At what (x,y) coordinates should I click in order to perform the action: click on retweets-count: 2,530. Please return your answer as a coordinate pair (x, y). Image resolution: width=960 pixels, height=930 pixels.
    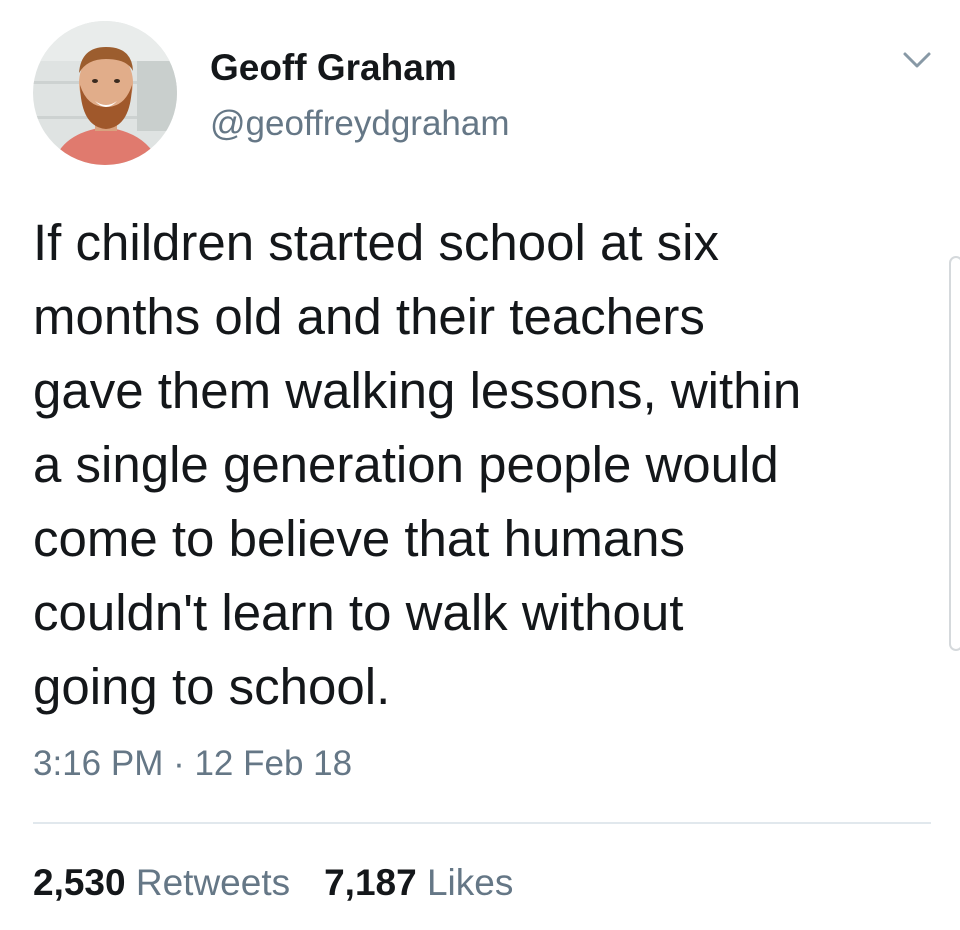
    Looking at the image, I should click on (79, 882).